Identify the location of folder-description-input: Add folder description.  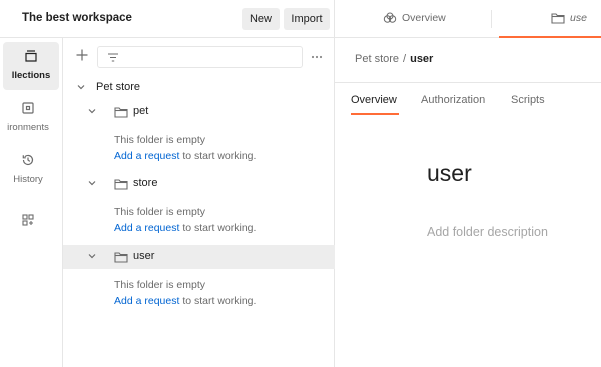
(487, 232).